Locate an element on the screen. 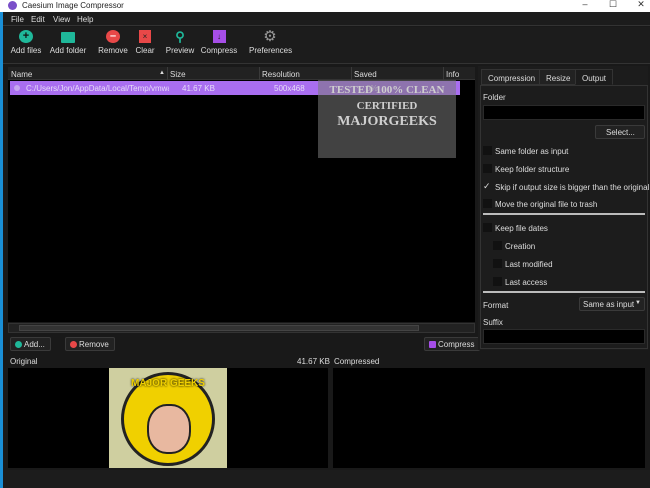 The width and height of the screenshot is (650, 488). folder-input is located at coordinates (564, 112).